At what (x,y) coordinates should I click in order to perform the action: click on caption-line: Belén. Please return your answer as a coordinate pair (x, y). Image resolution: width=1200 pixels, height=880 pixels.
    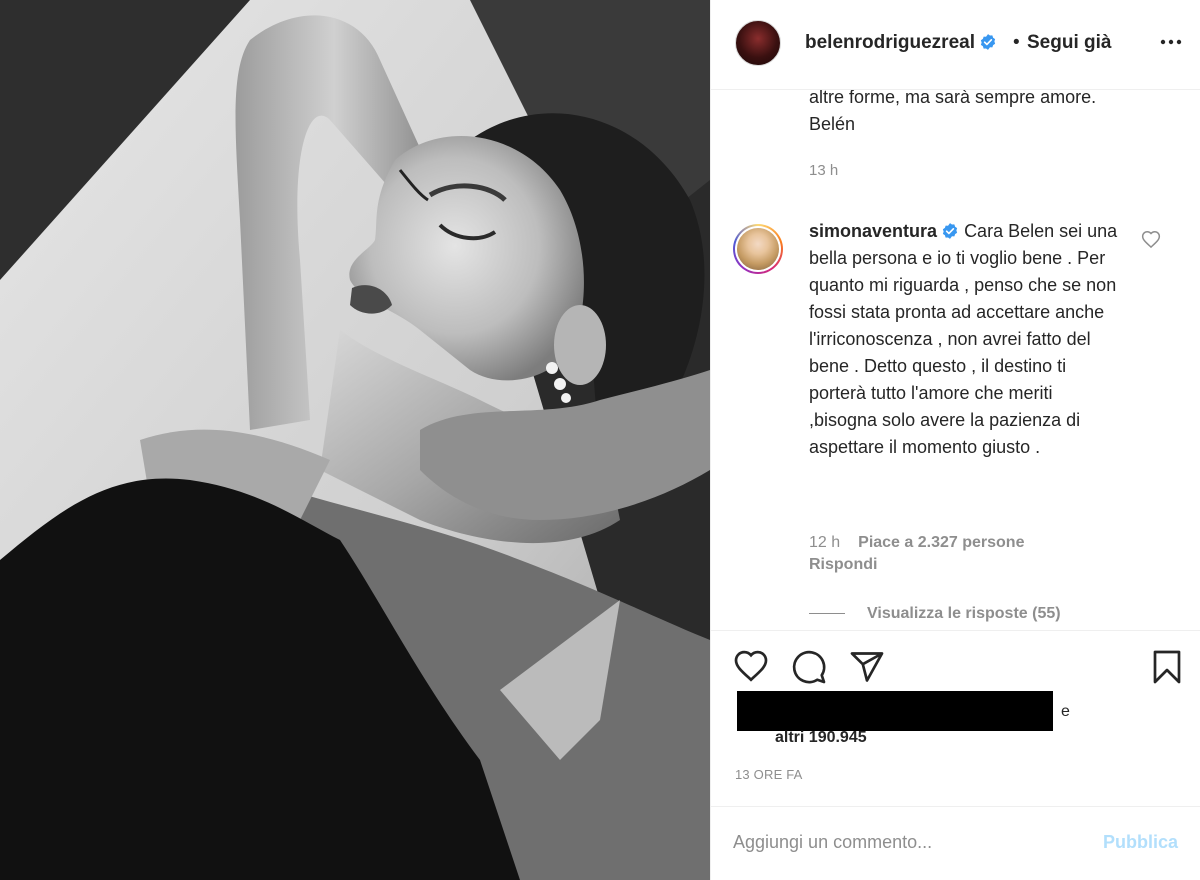
    Looking at the image, I should click on (832, 124).